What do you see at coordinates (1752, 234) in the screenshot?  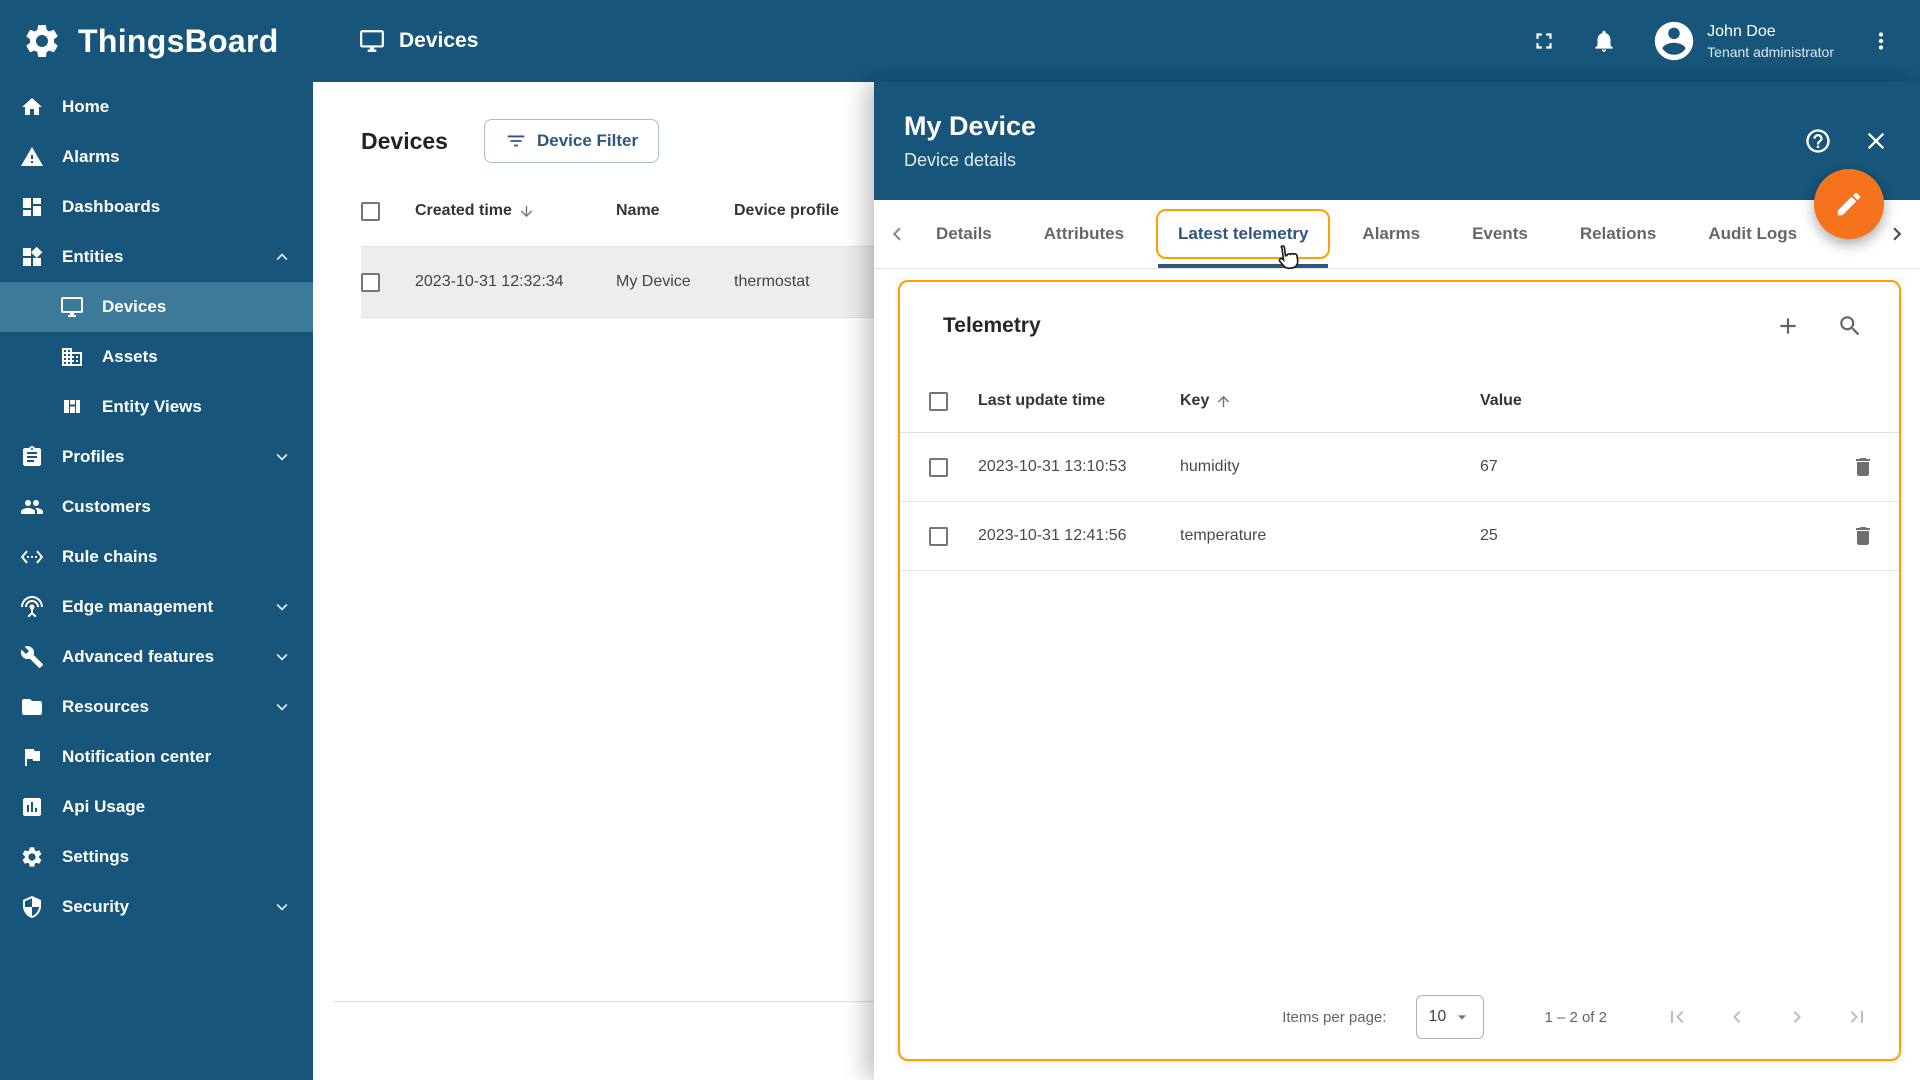 I see `tab-audit-logs: Audit Logs` at bounding box center [1752, 234].